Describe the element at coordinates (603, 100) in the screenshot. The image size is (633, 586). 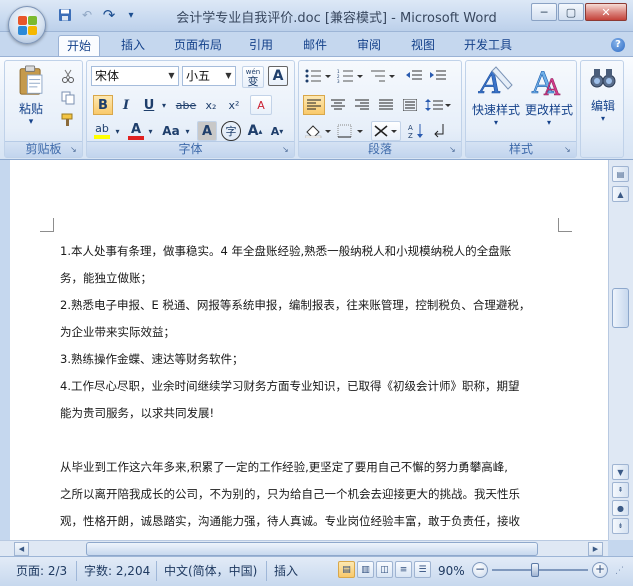
I see `editing-button: 编辑 ▾` at that location.